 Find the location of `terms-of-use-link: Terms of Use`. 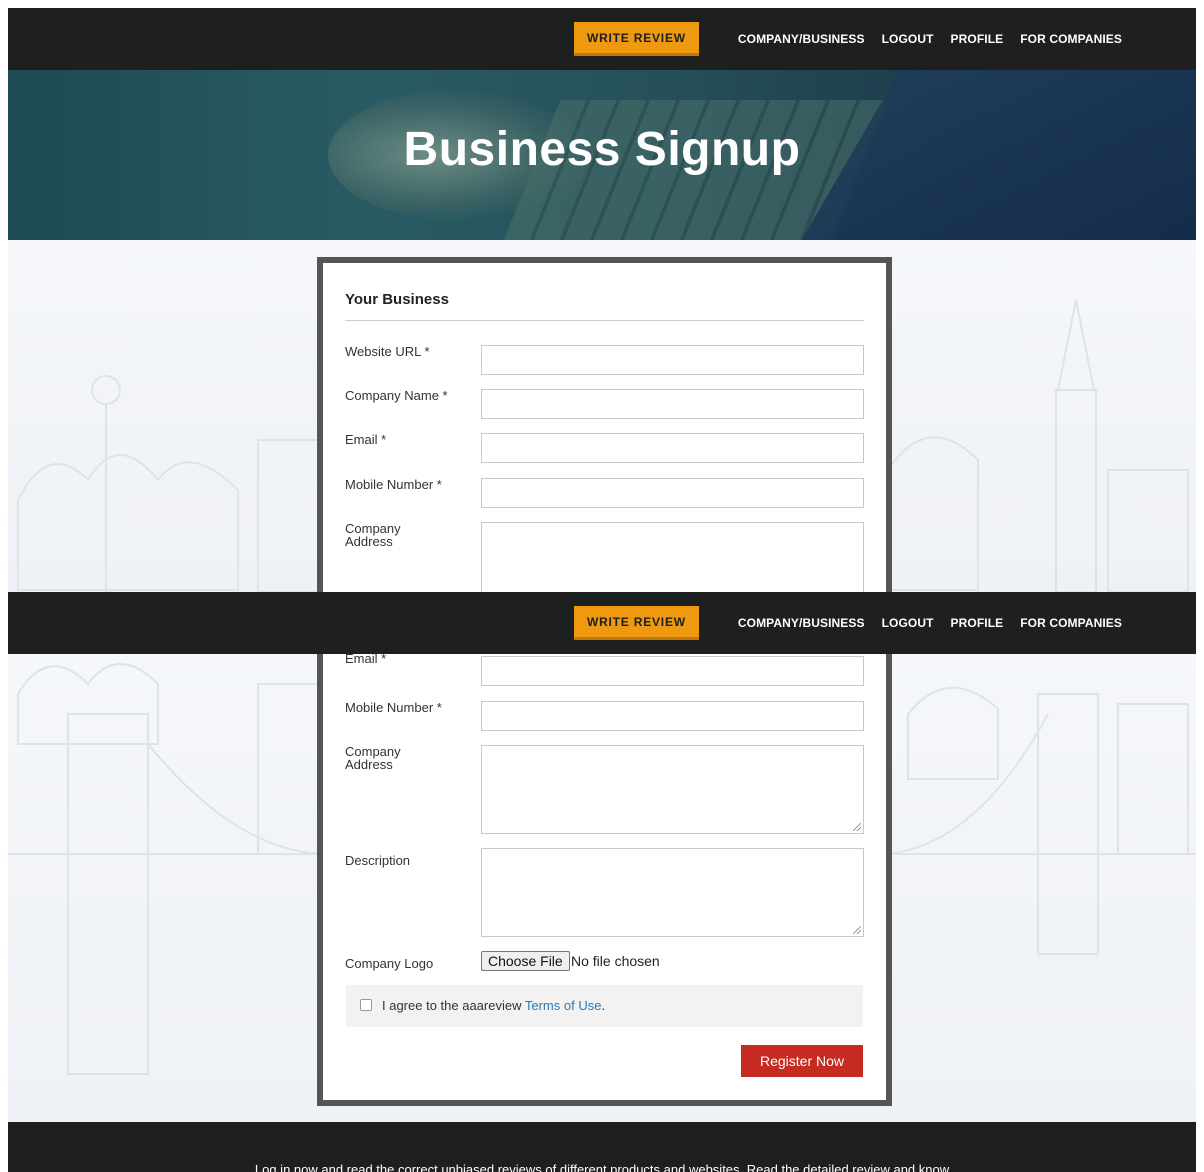

terms-of-use-link: Terms of Use is located at coordinates (563, 1005).